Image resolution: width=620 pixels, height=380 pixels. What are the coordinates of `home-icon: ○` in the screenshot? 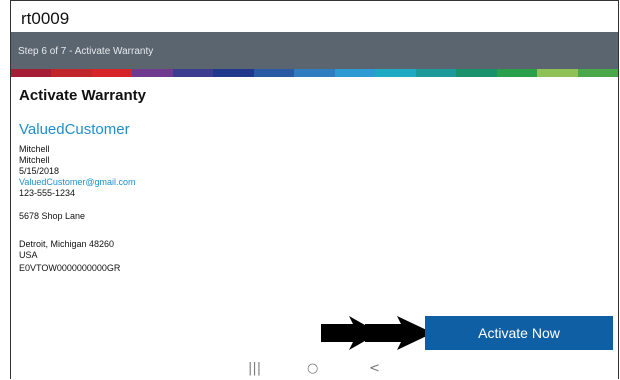 It's located at (312, 368).